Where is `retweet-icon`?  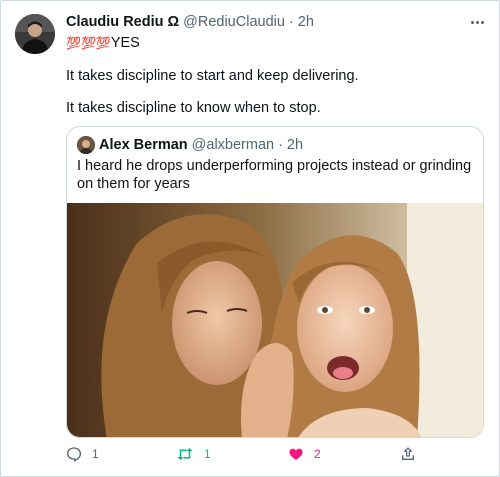 retweet-icon is located at coordinates (185, 454).